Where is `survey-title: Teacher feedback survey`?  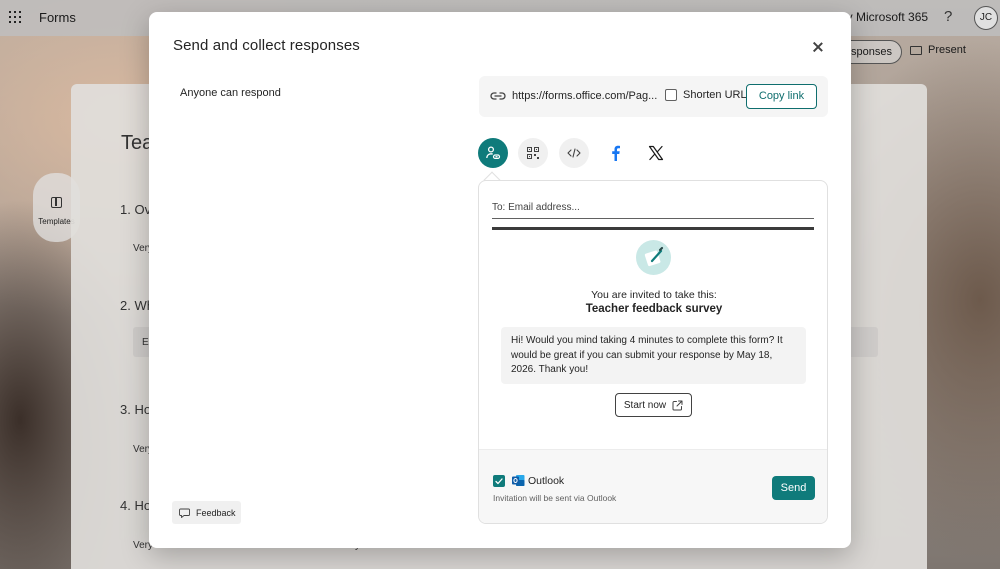
survey-title: Teacher feedback survey is located at coordinates (654, 309).